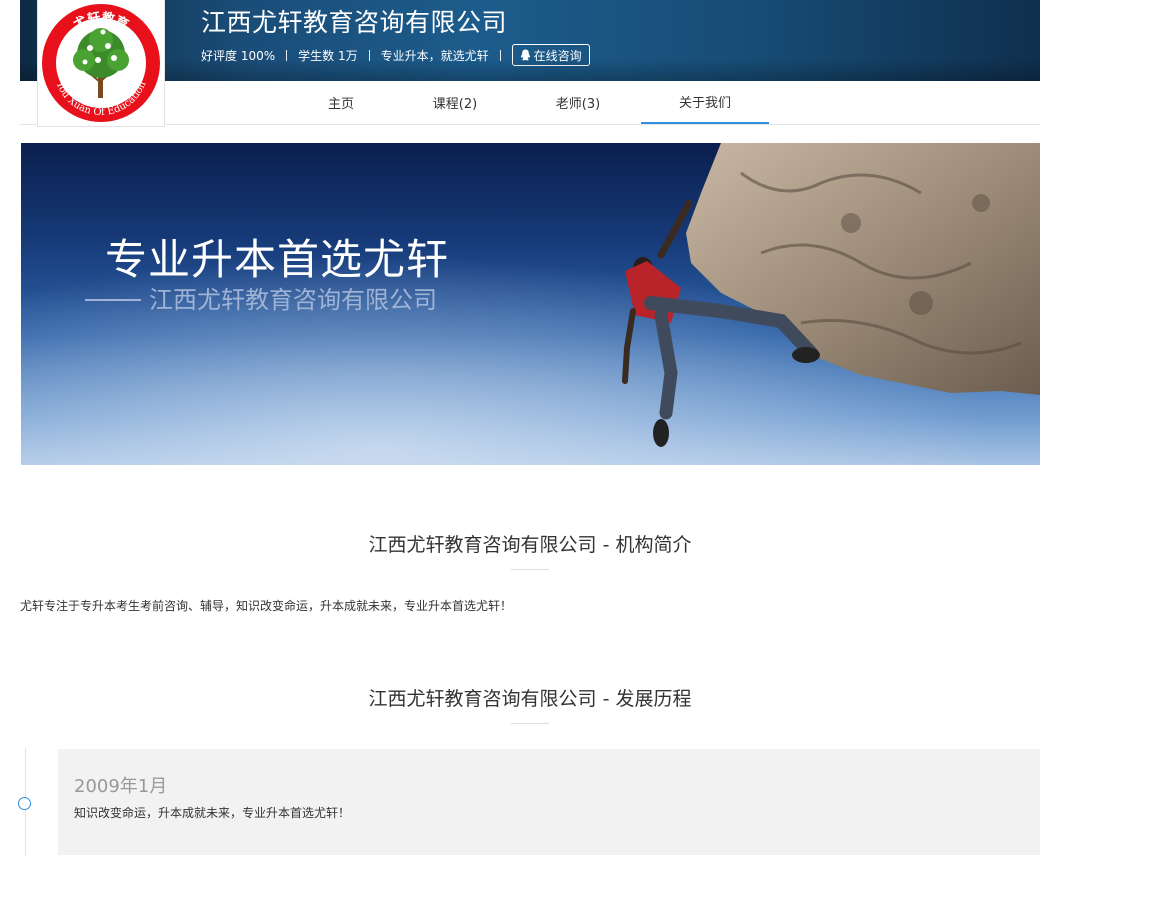 This screenshot has width=1160, height=903. I want to click on online-consult-button: 在线咨询, so click(550, 55).